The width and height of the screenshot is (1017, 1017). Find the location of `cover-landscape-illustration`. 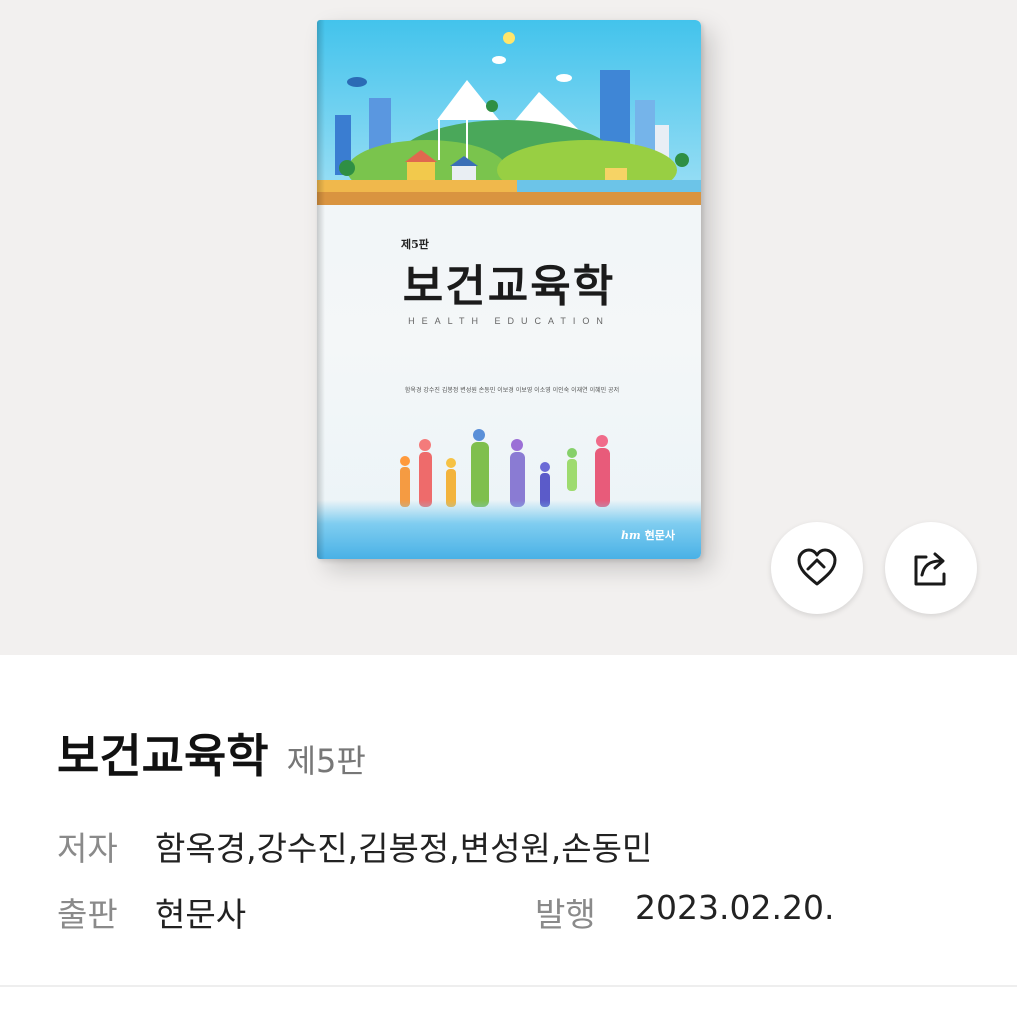

cover-landscape-illustration is located at coordinates (509, 112).